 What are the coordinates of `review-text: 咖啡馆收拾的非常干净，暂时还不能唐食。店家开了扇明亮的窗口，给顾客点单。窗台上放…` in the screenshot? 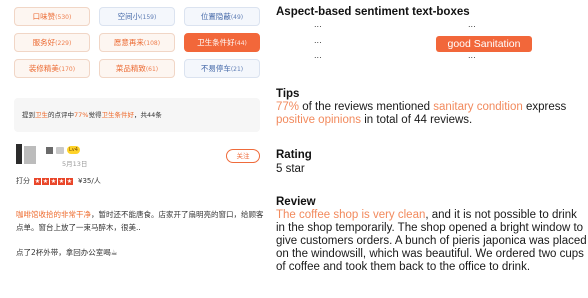 It's located at (140, 221).